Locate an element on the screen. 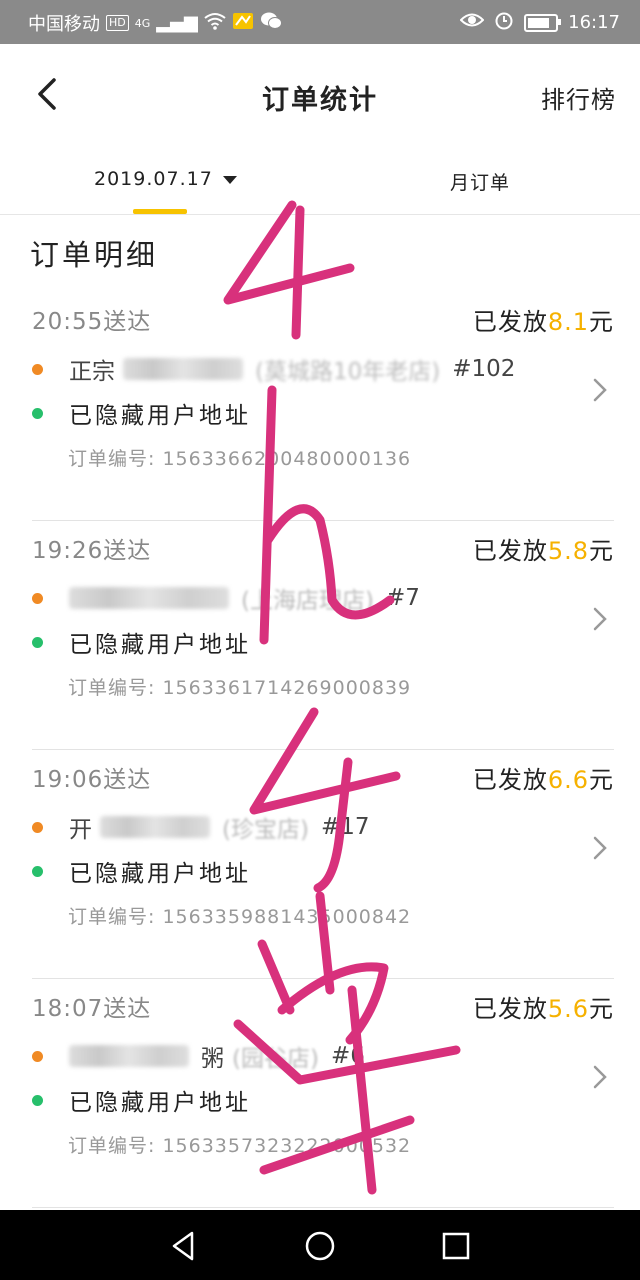  app-notification-icon is located at coordinates (243, 23).